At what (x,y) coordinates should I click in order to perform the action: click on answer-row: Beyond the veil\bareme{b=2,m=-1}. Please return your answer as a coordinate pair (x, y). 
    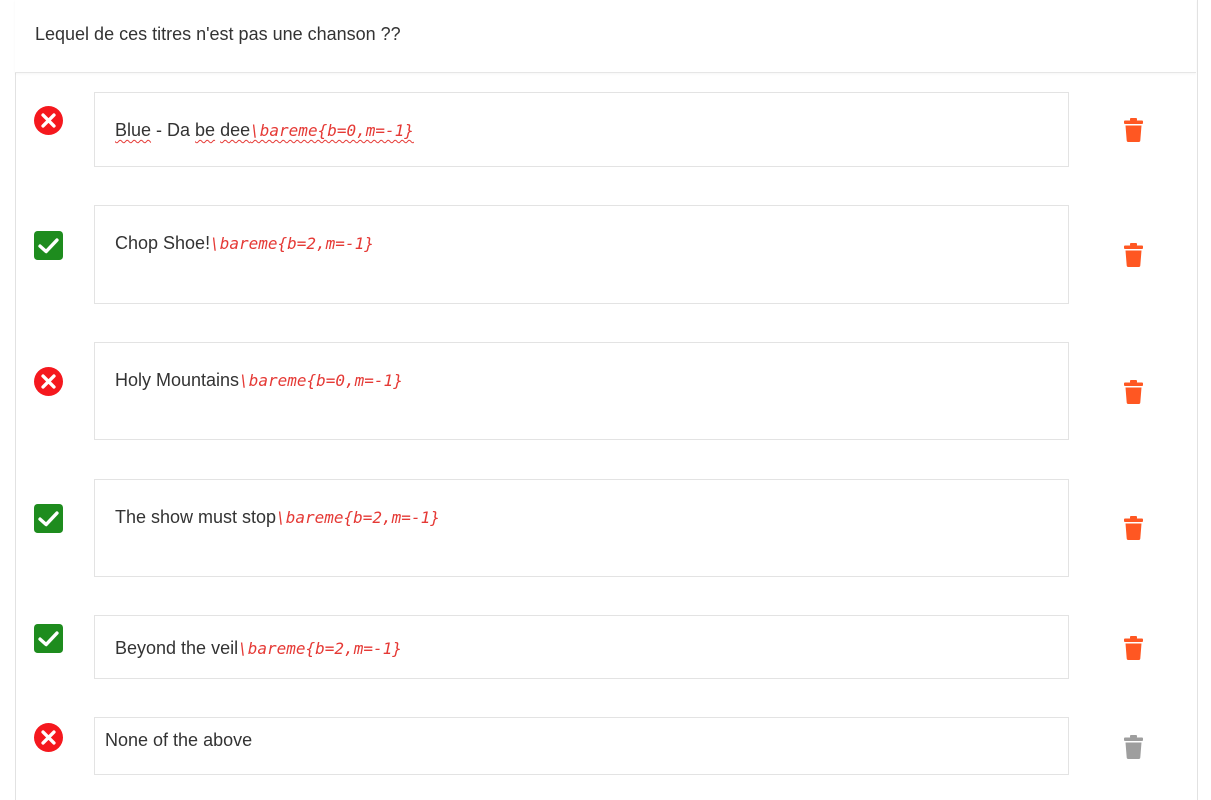
    Looking at the image, I should click on (605, 647).